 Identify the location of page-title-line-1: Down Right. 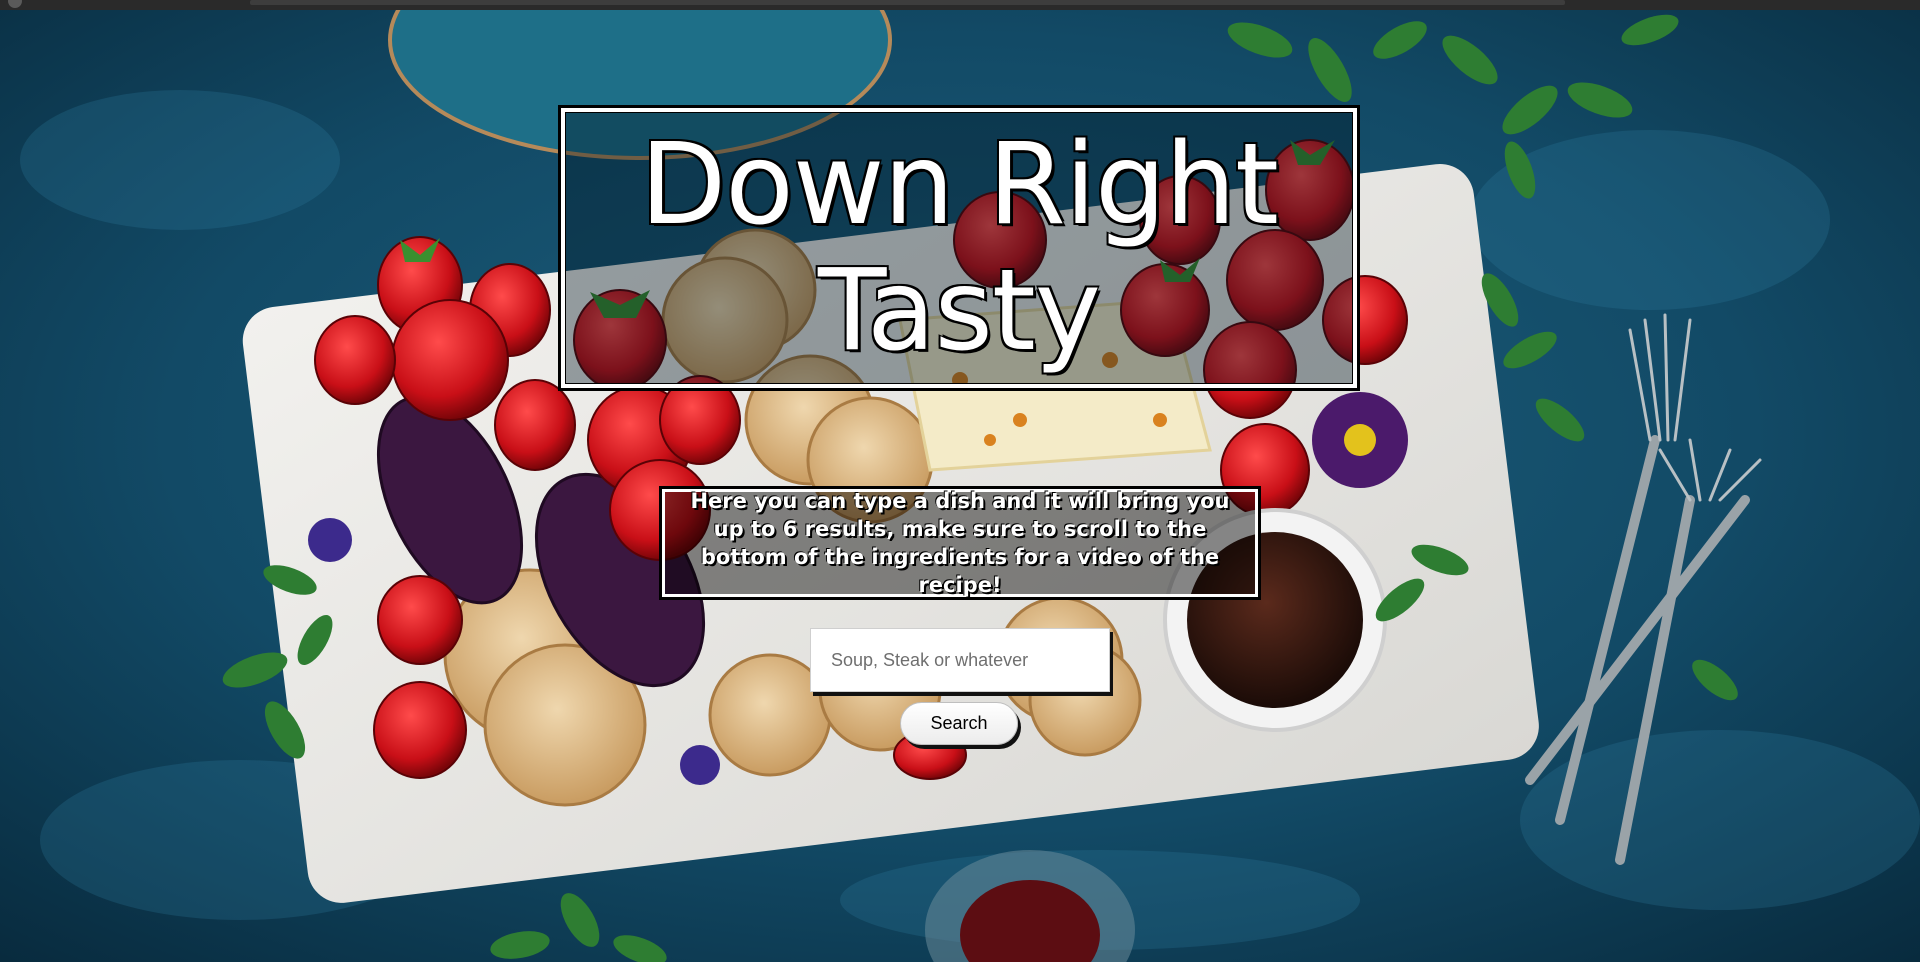
(959, 185).